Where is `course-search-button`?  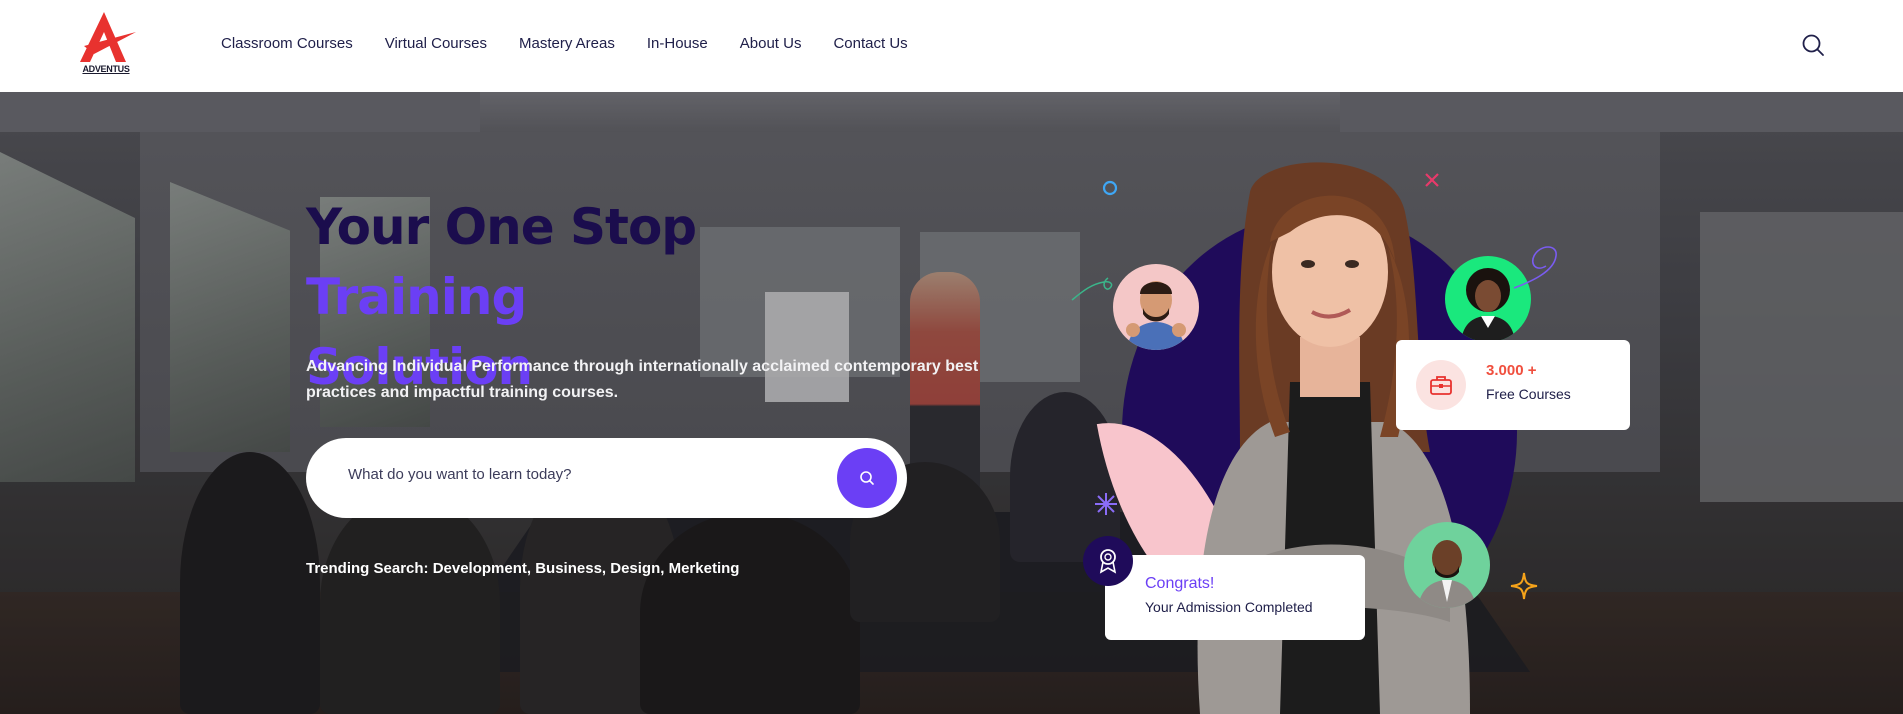 course-search-button is located at coordinates (867, 478).